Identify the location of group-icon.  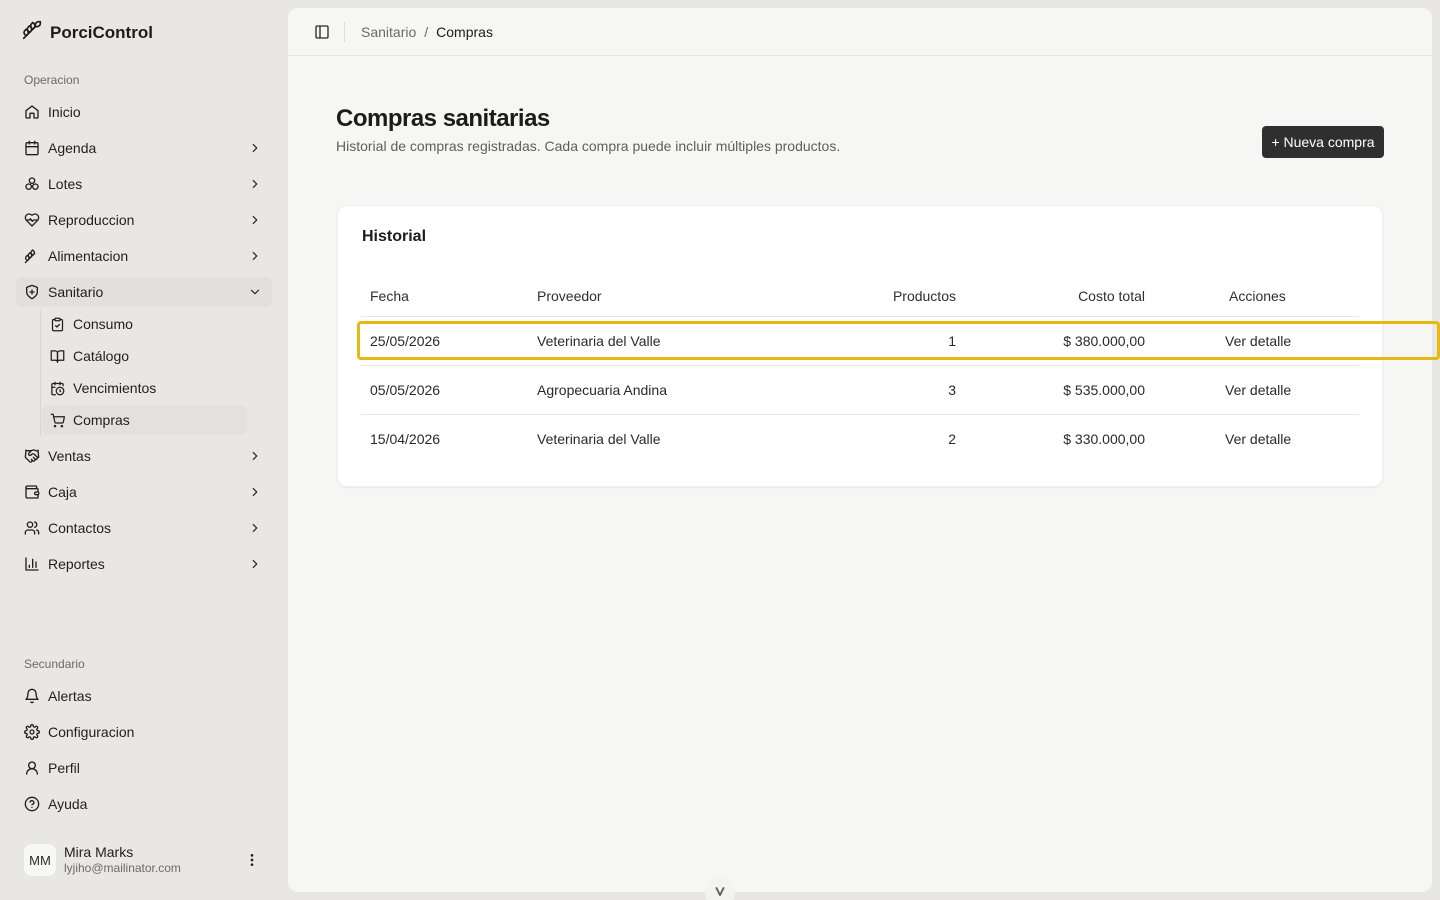
(32, 184).